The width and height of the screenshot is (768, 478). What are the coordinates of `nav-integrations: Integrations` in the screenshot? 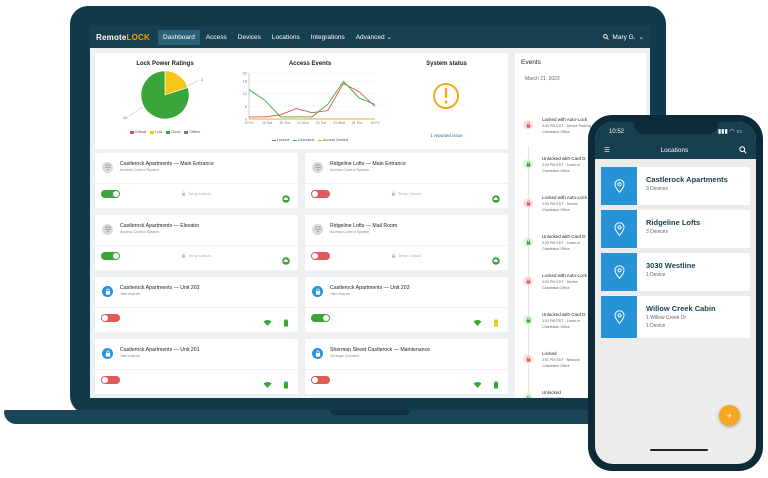 It's located at (328, 37).